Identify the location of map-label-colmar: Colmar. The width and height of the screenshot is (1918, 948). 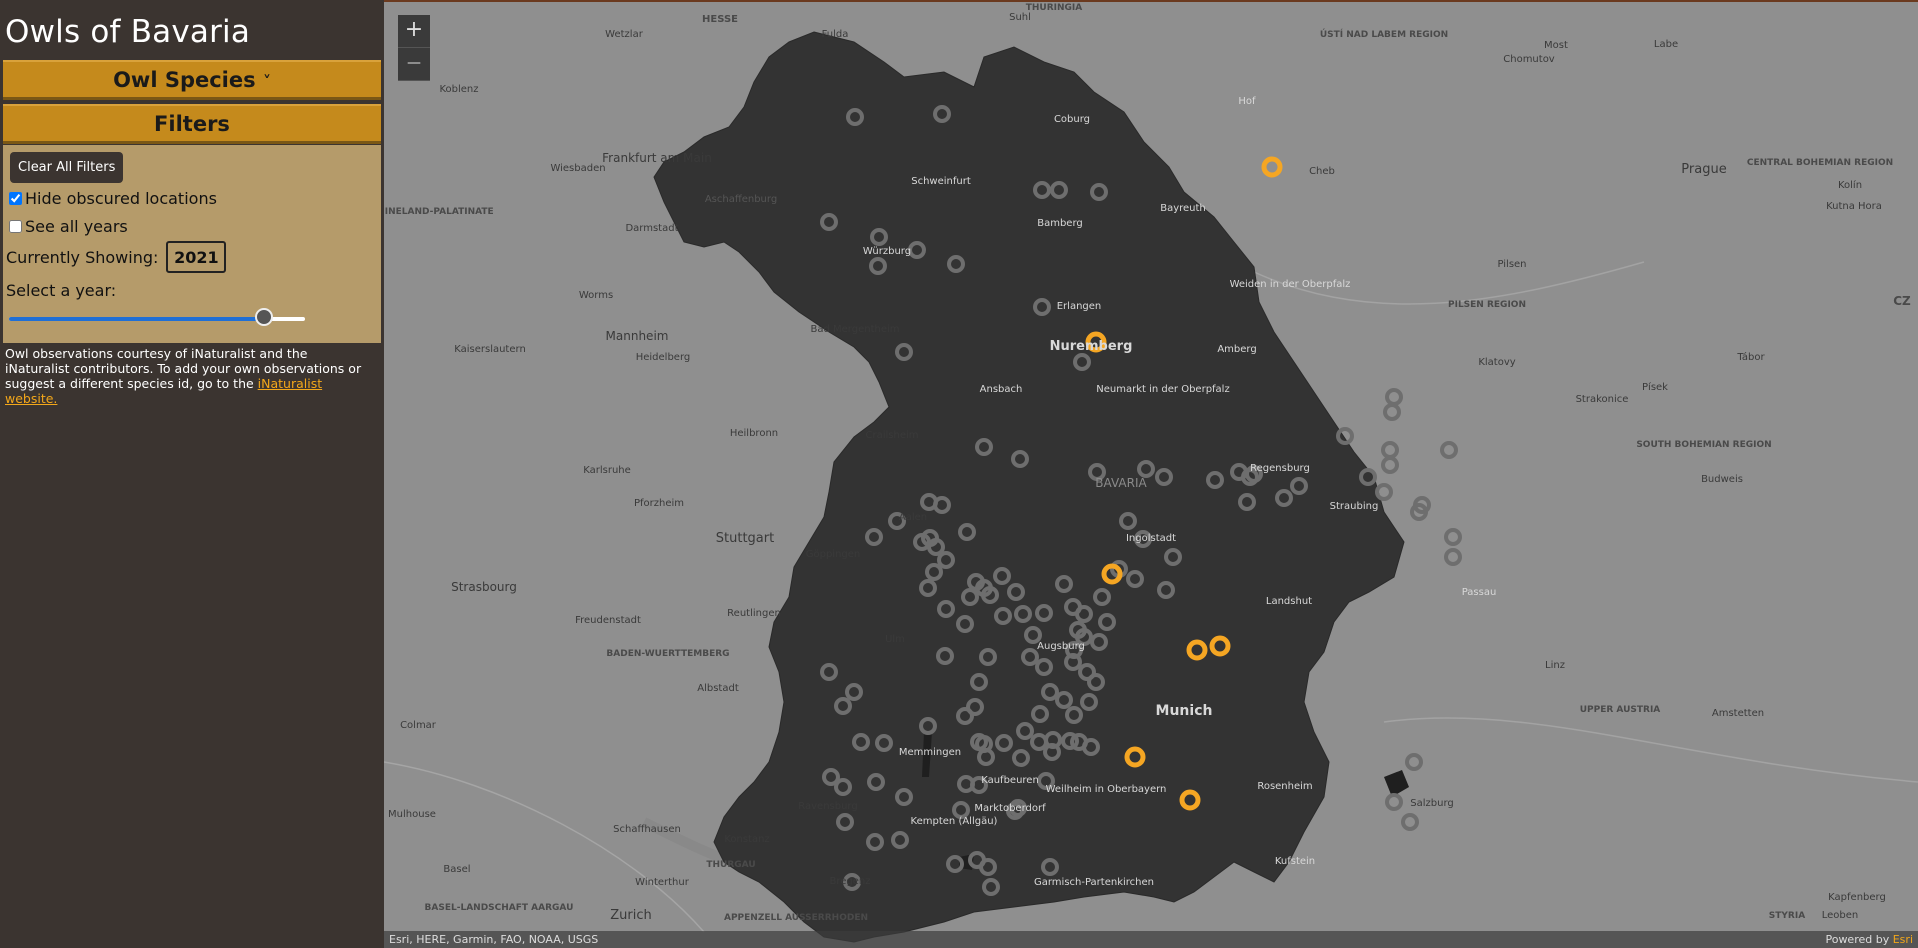
(418, 725).